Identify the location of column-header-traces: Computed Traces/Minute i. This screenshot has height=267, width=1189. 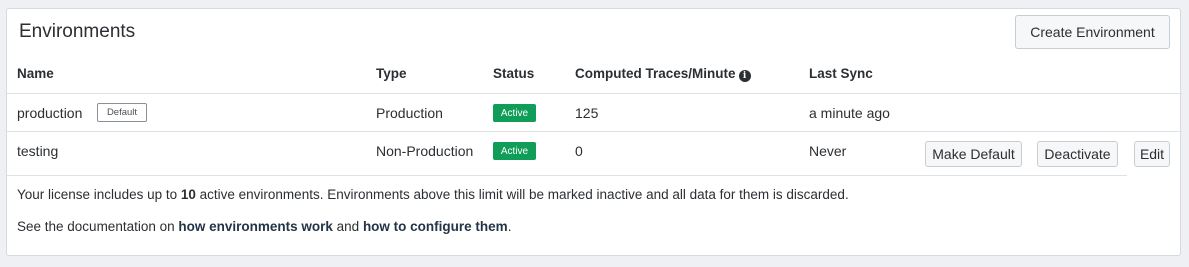
(663, 74).